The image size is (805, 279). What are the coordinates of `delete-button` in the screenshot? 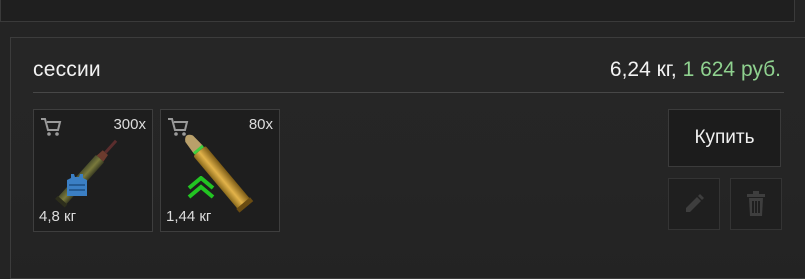 It's located at (756, 204).